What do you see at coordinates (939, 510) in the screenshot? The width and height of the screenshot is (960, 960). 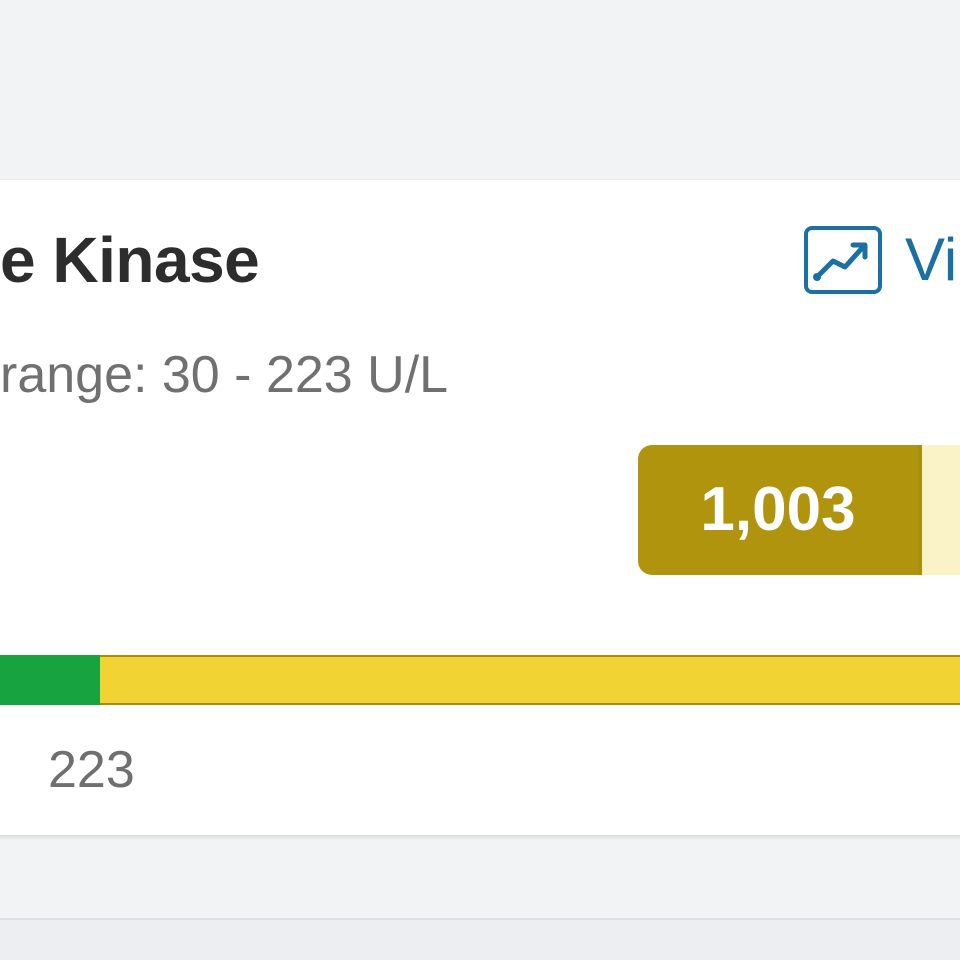 I see `result-flag` at bounding box center [939, 510].